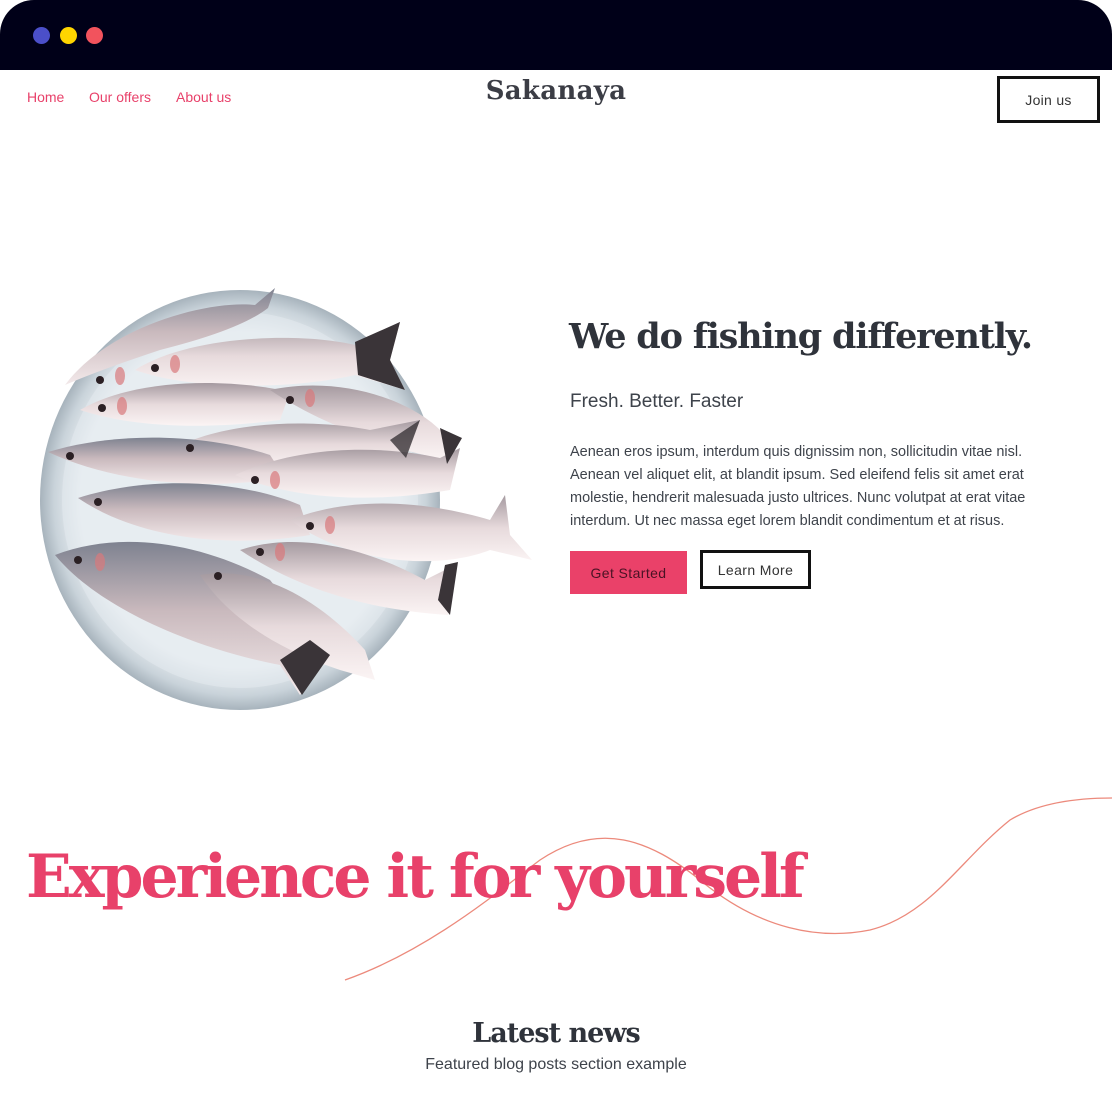 The image size is (1112, 1112). Describe the element at coordinates (415, 877) in the screenshot. I see `experience-title: Experience it for yourself` at that location.